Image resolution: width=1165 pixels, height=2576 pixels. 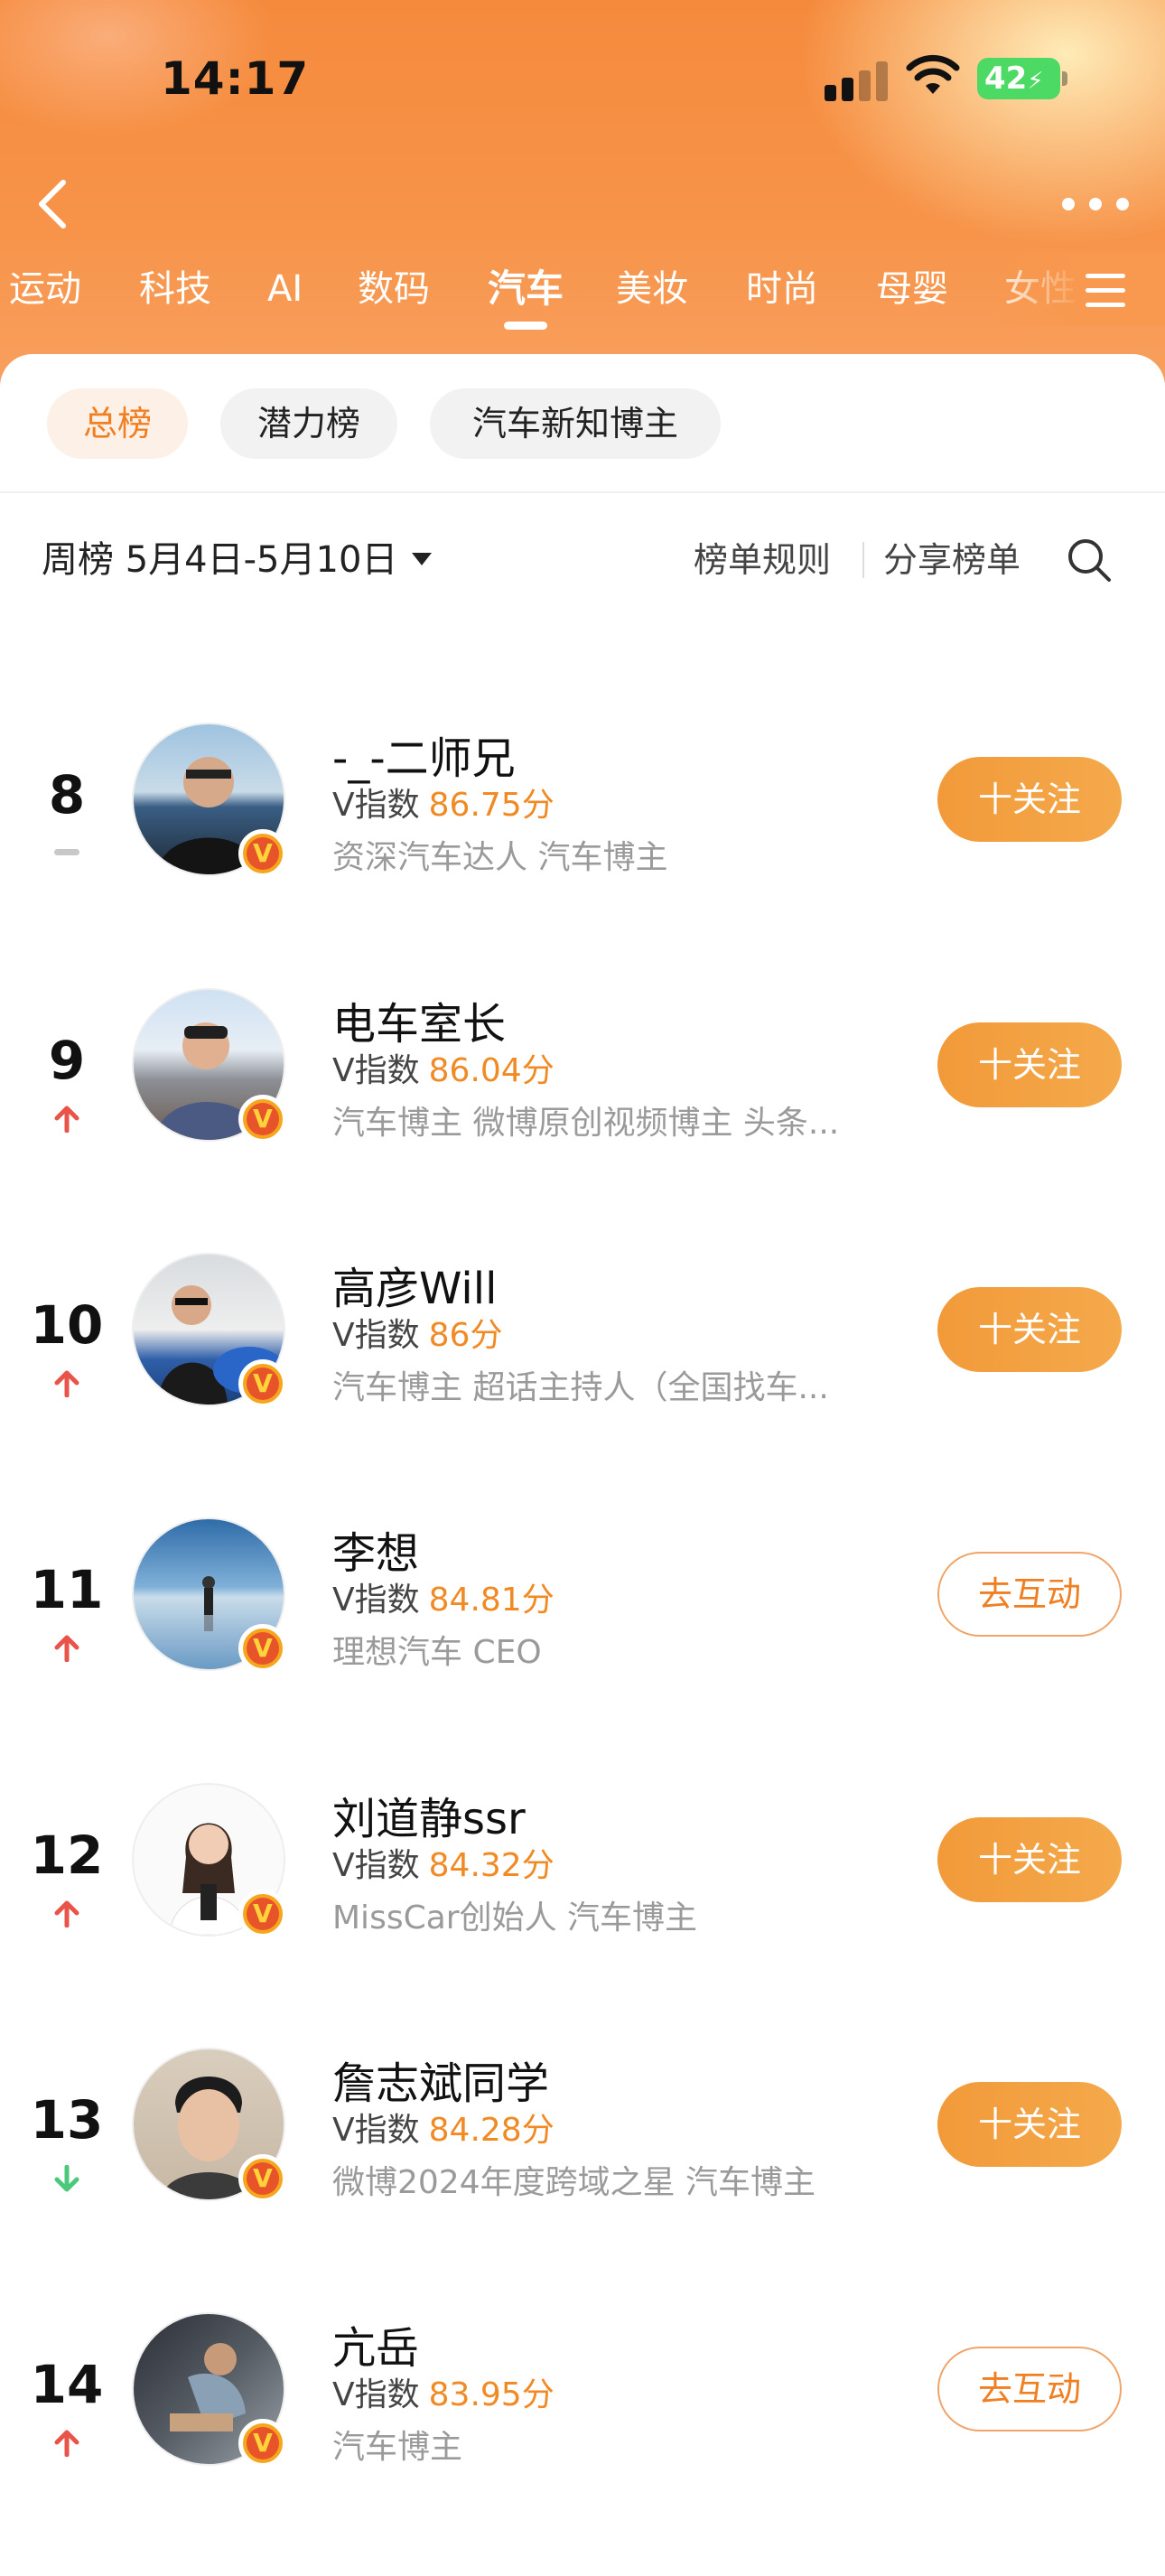 What do you see at coordinates (67, 1855) in the screenshot?
I see `rank-number: 12` at bounding box center [67, 1855].